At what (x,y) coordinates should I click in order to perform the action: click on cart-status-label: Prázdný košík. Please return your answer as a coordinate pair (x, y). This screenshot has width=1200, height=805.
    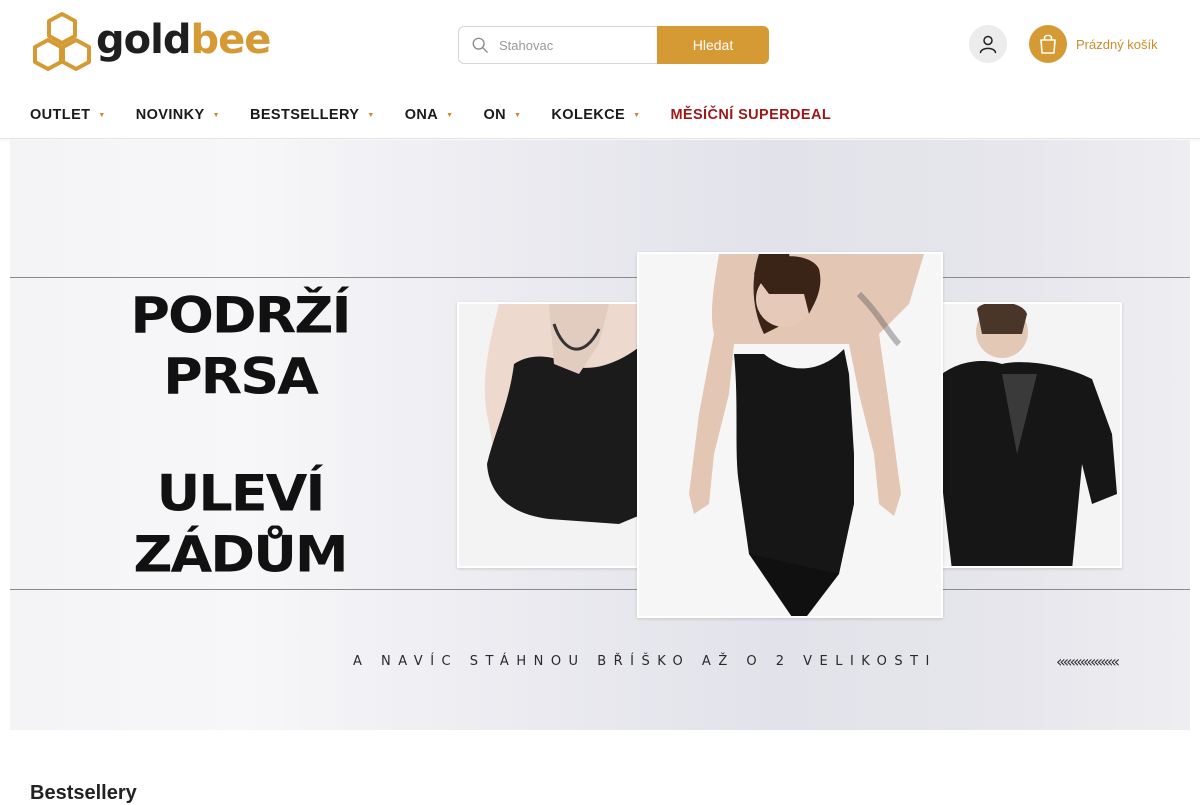
    Looking at the image, I should click on (1117, 44).